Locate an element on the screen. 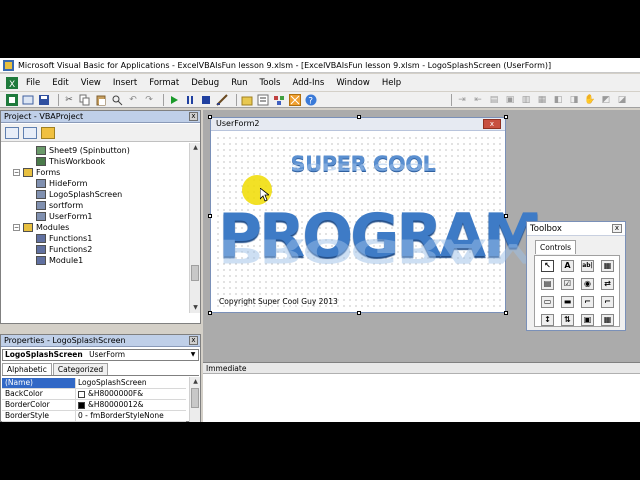  menu-debug: Debug is located at coordinates (205, 83).